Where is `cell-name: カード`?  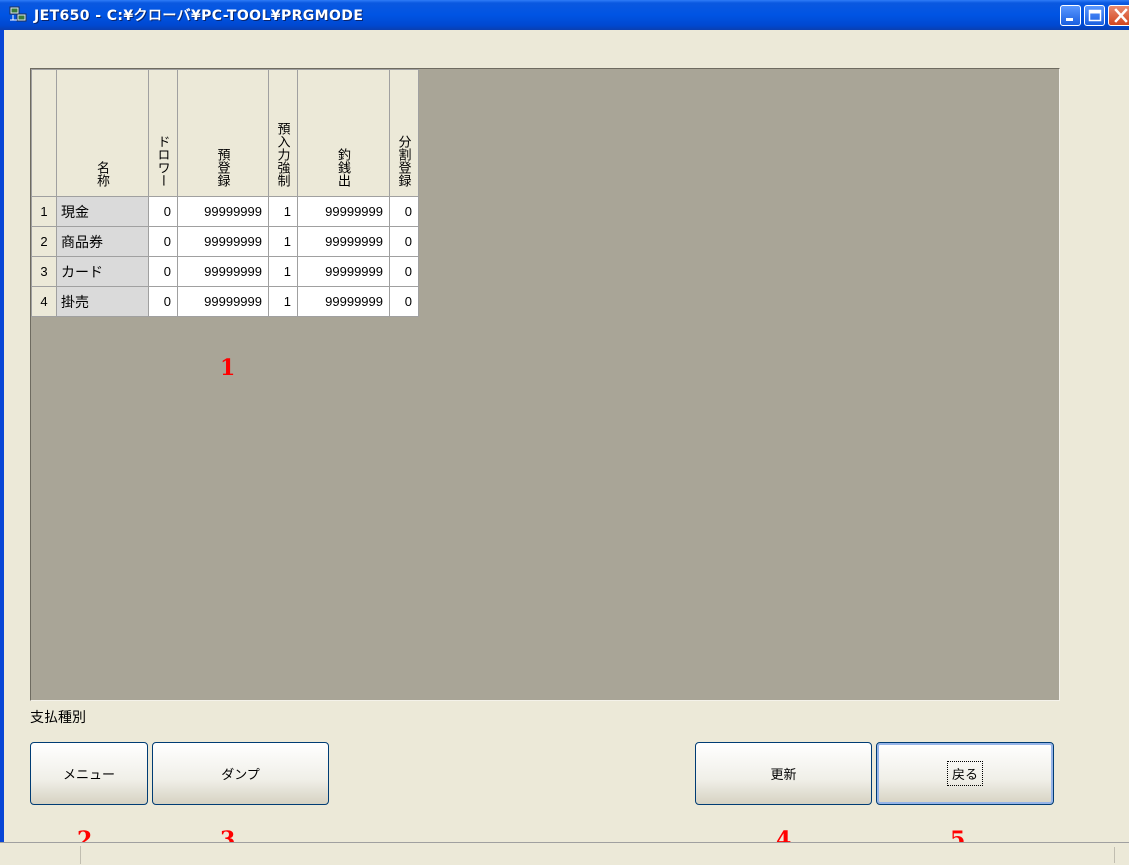
cell-name: カード is located at coordinates (102, 271).